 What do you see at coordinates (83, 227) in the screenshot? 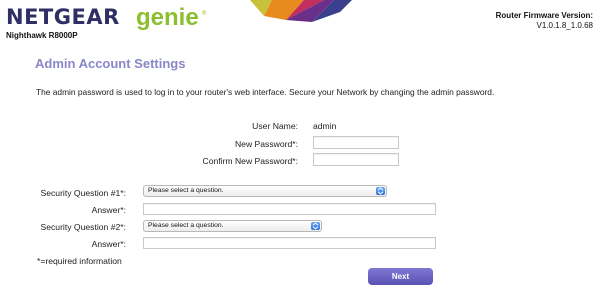
I see `security-question-2-label: Security Question #2*:` at bounding box center [83, 227].